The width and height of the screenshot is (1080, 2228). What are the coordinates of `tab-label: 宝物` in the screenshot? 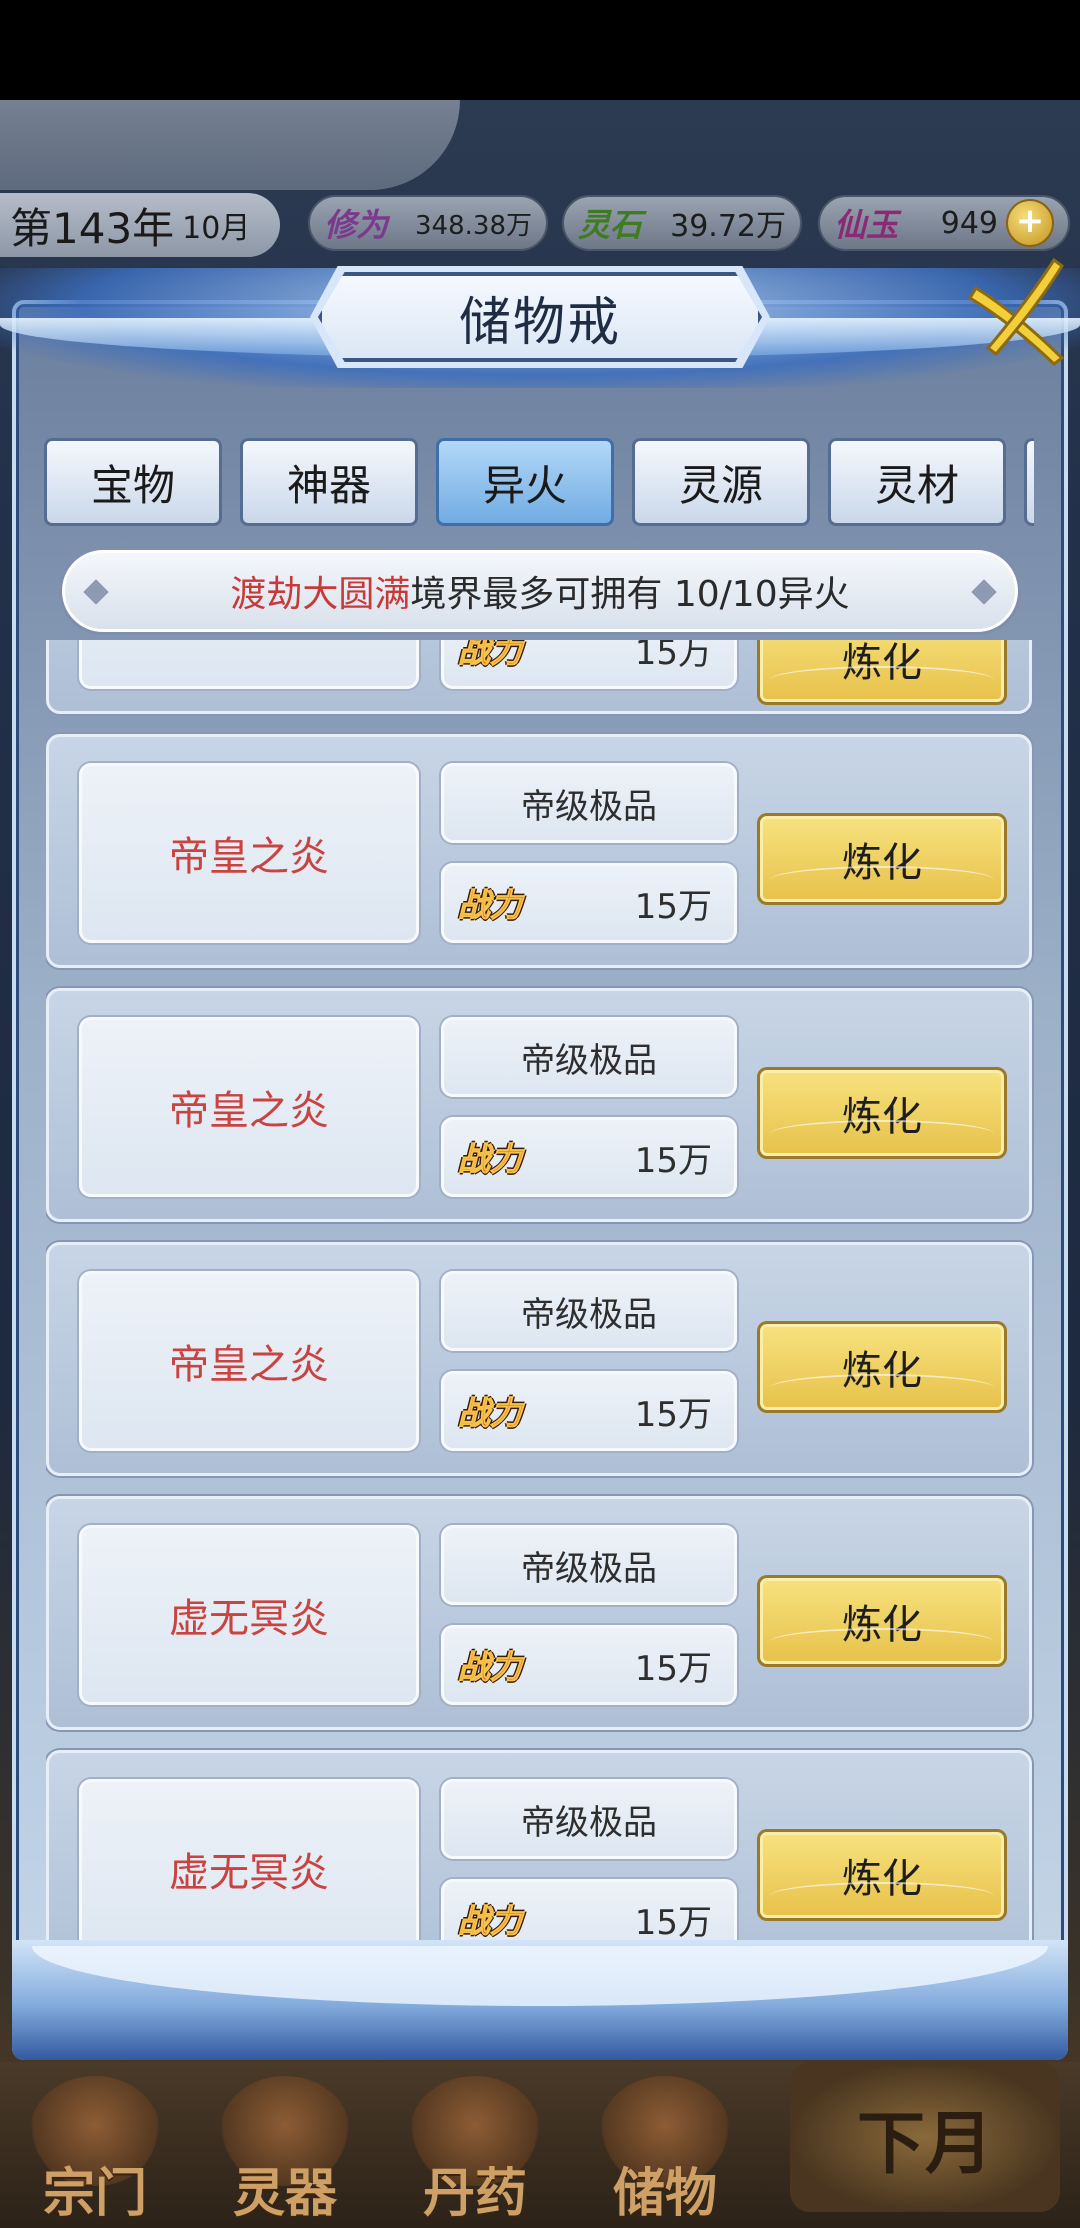 It's located at (132, 485).